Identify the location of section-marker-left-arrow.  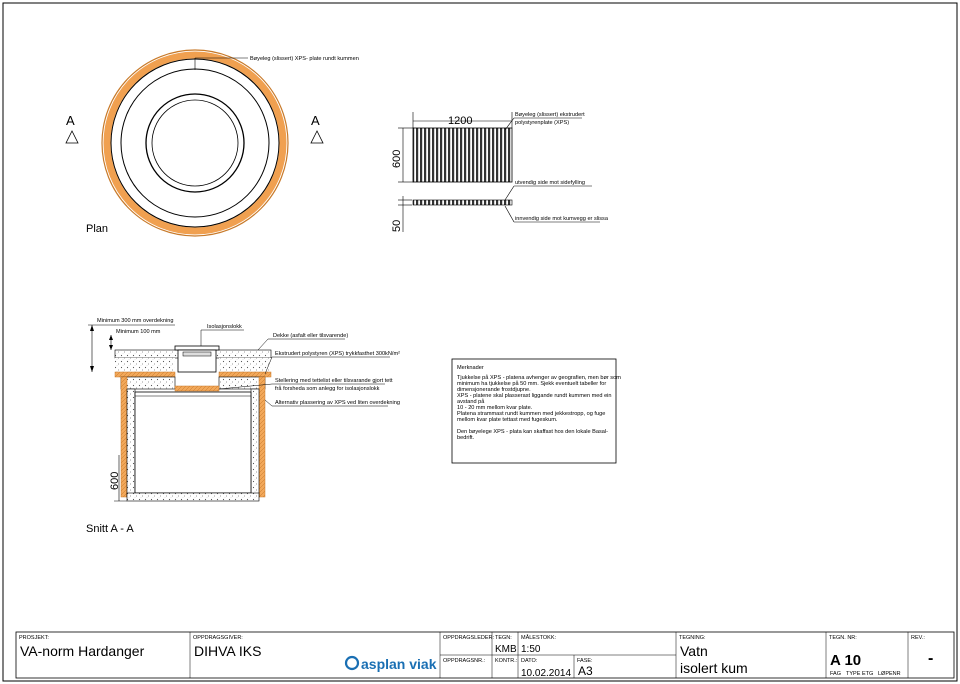
(72, 137).